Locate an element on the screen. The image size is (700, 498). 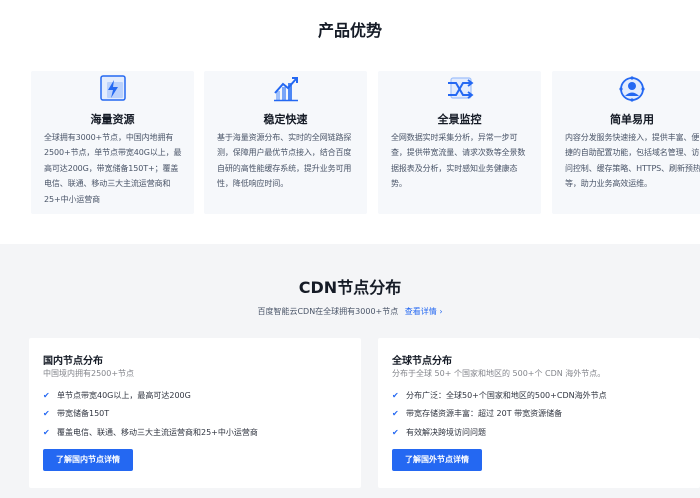
monitor-arrows-icon is located at coordinates (460, 89).